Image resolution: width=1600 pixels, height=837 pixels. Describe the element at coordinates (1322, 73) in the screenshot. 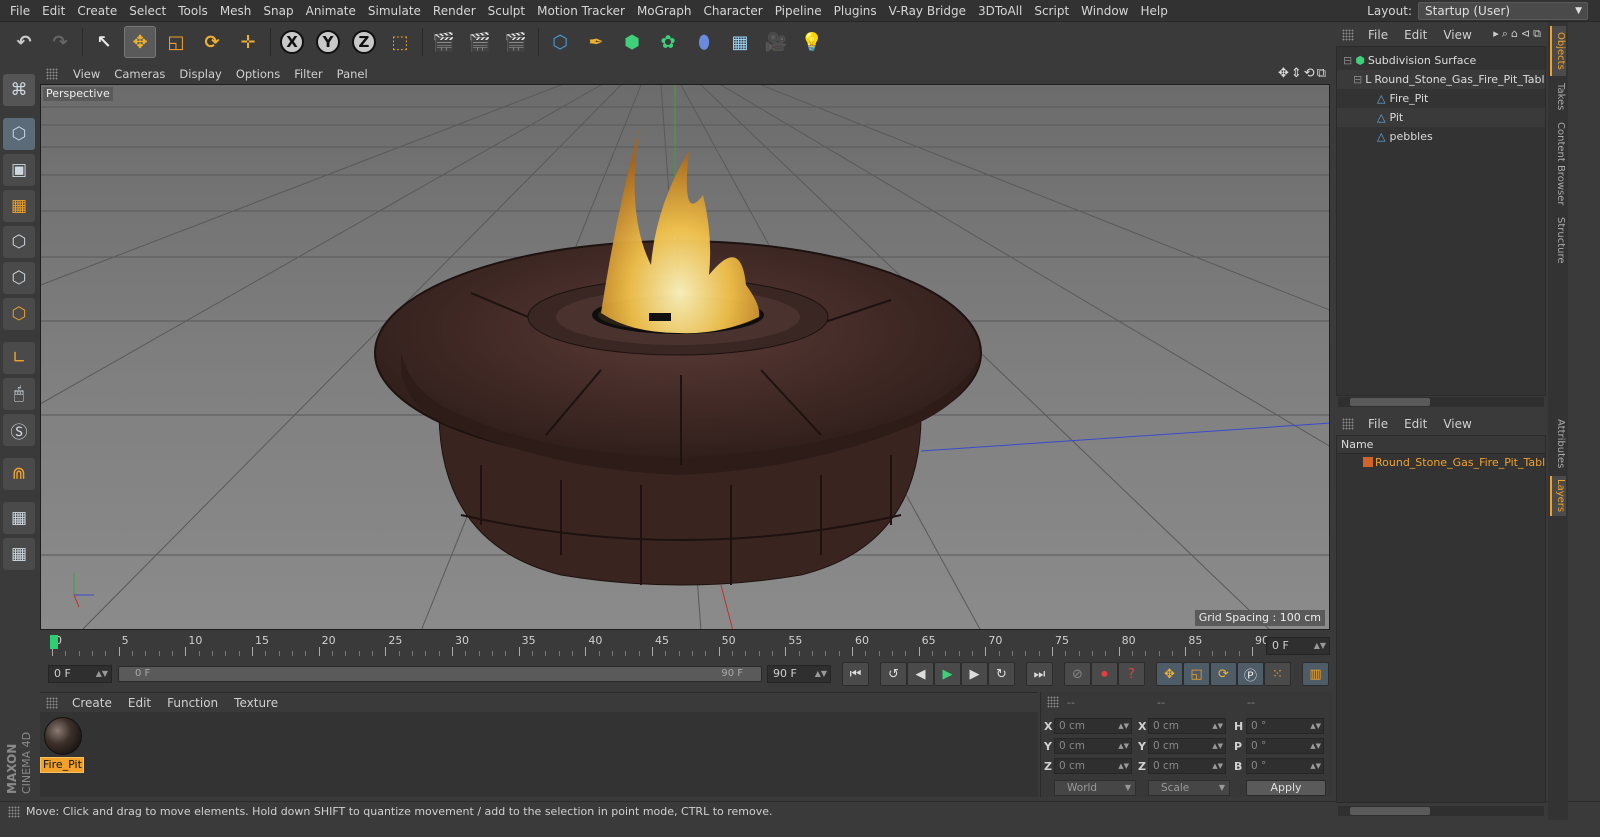

I see `maximize-icon: ⧉` at that location.